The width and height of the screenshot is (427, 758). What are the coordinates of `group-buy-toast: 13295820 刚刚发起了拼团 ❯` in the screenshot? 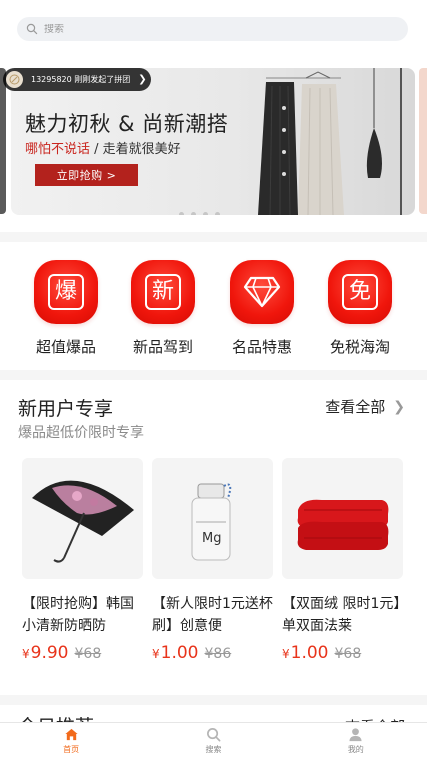 It's located at (77, 79).